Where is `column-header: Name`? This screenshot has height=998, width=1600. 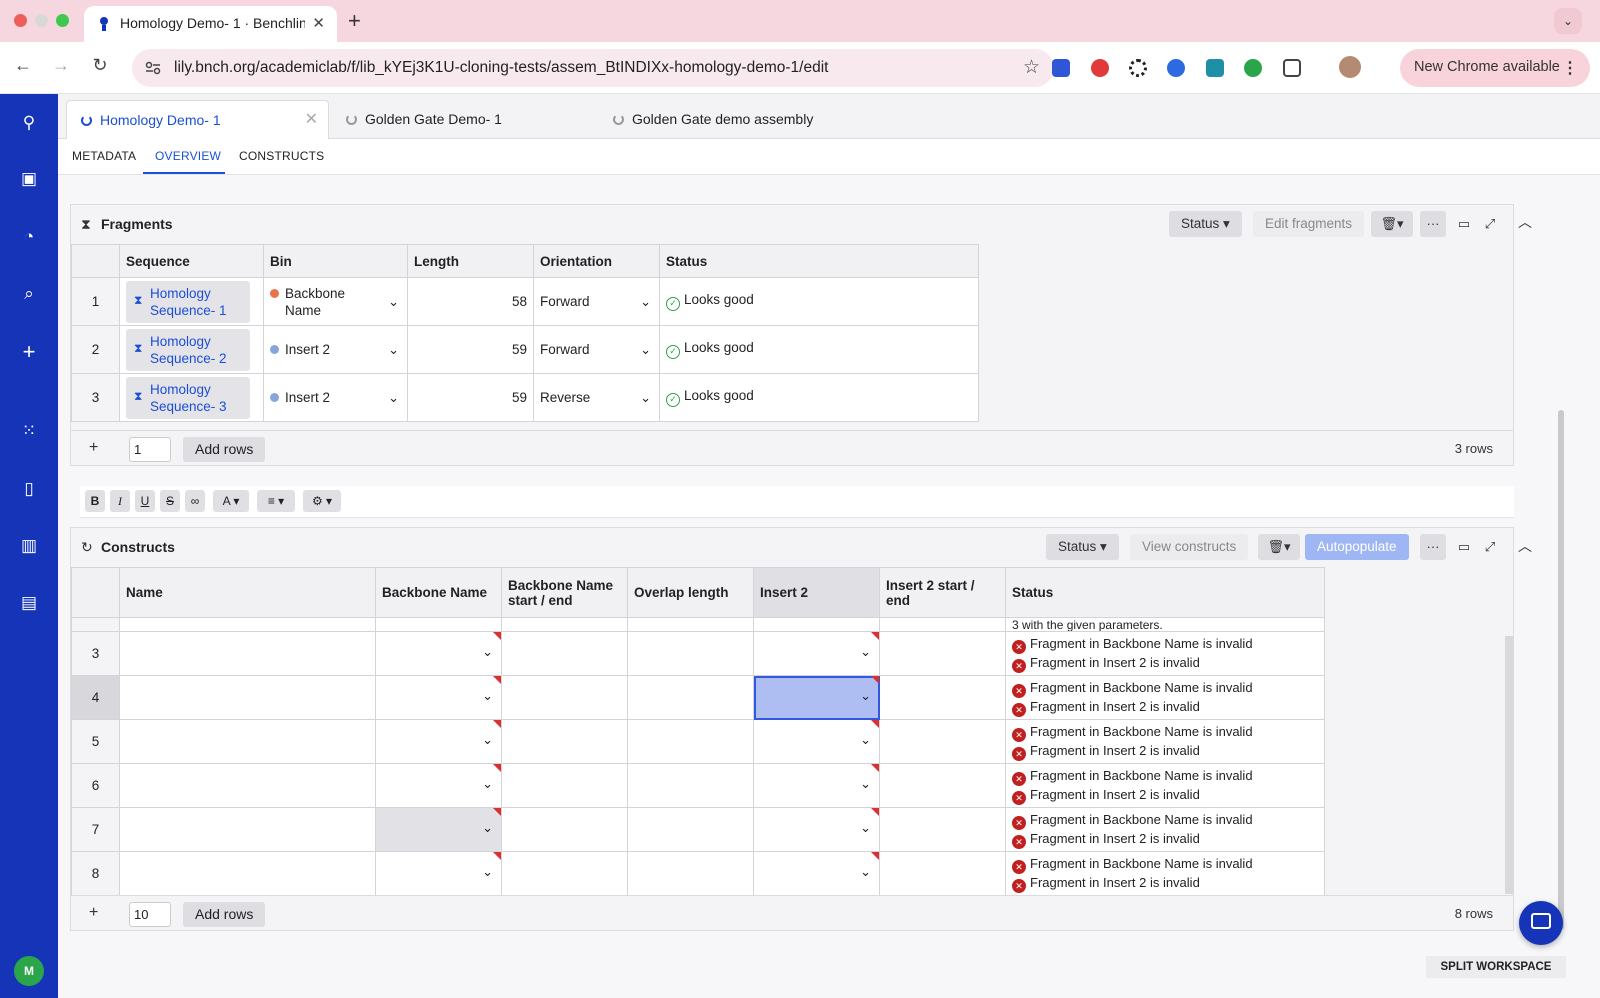
column-header: Name is located at coordinates (247, 592).